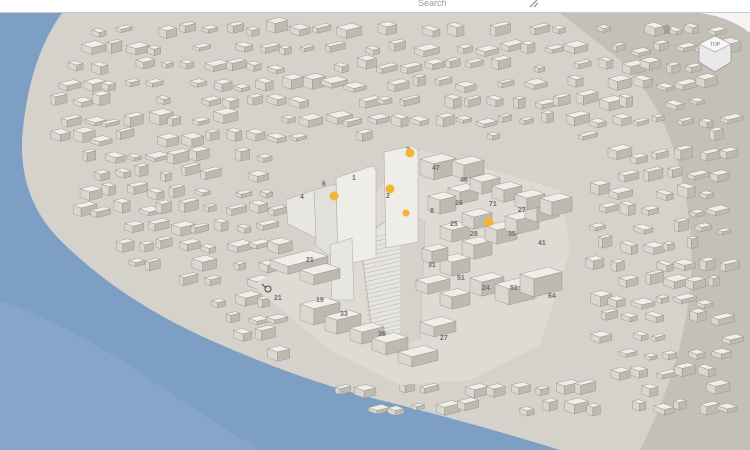 The width and height of the screenshot is (750, 450). Describe the element at coordinates (388, 196) in the screenshot. I see `building-label: 2` at that location.